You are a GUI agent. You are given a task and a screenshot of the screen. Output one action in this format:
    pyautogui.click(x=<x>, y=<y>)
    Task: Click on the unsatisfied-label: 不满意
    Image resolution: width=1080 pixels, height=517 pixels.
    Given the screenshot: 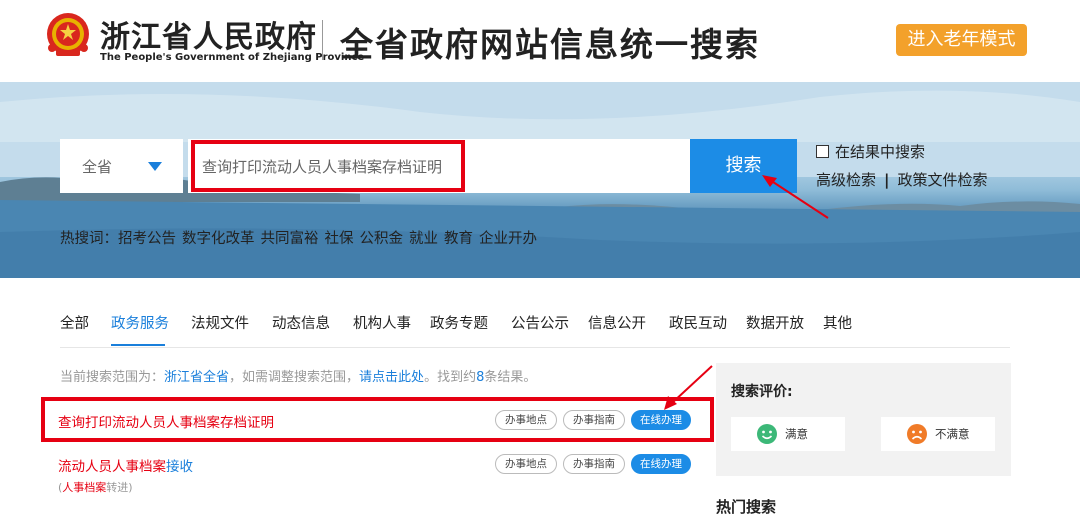 What is the action you would take?
    pyautogui.click(x=952, y=434)
    